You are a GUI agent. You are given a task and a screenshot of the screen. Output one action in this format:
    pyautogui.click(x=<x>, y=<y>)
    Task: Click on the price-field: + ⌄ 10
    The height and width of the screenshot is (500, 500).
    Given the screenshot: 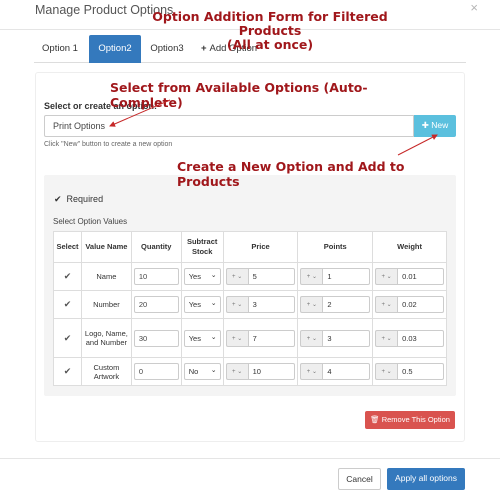 What is the action you would take?
    pyautogui.click(x=260, y=371)
    